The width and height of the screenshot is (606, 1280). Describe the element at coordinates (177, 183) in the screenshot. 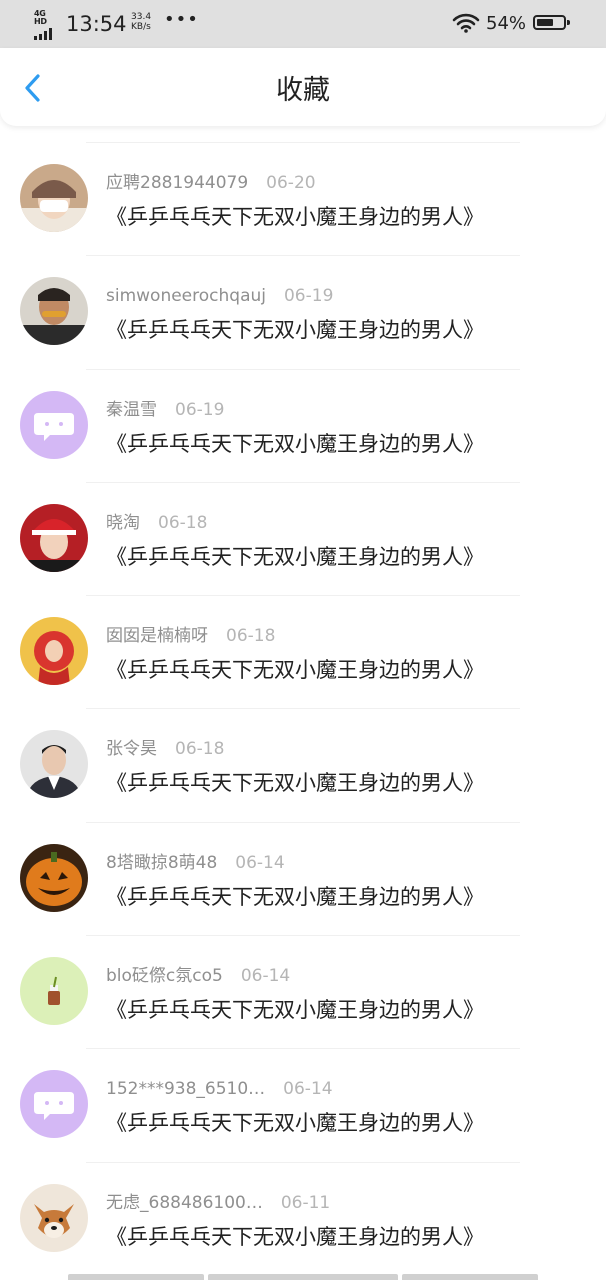

I see `username: 应聘2881944079` at that location.